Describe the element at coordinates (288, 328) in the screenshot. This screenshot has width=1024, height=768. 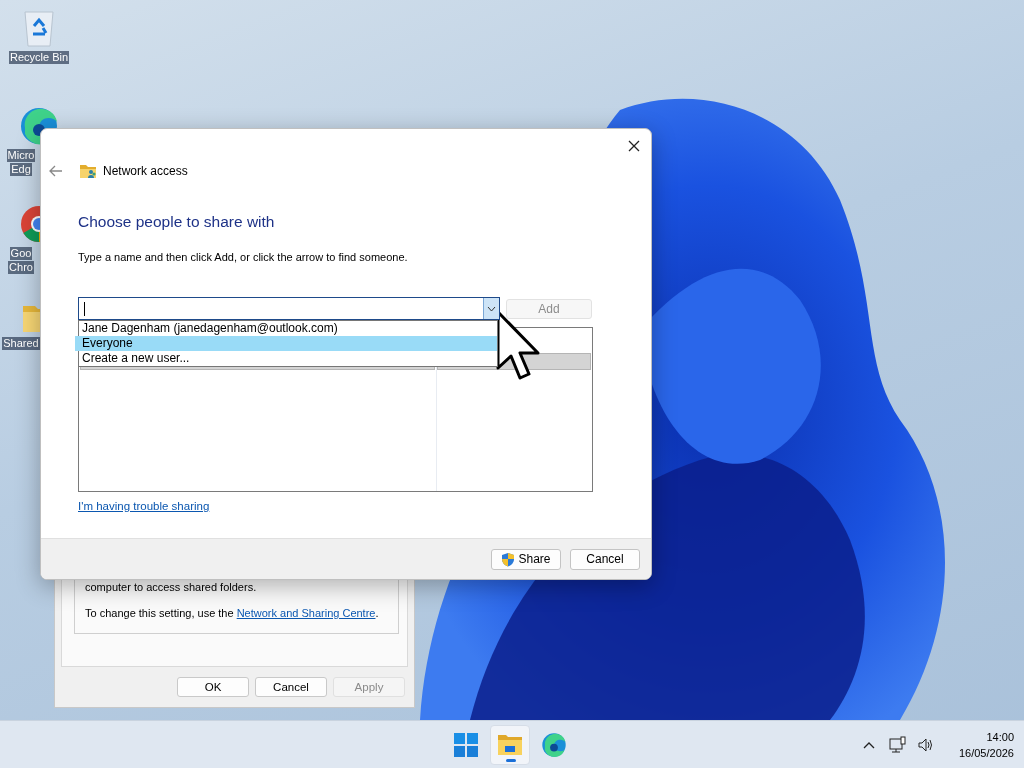
I see `dropdown-option: Jane Dagenham (janedagenham@outlook.com)` at that location.